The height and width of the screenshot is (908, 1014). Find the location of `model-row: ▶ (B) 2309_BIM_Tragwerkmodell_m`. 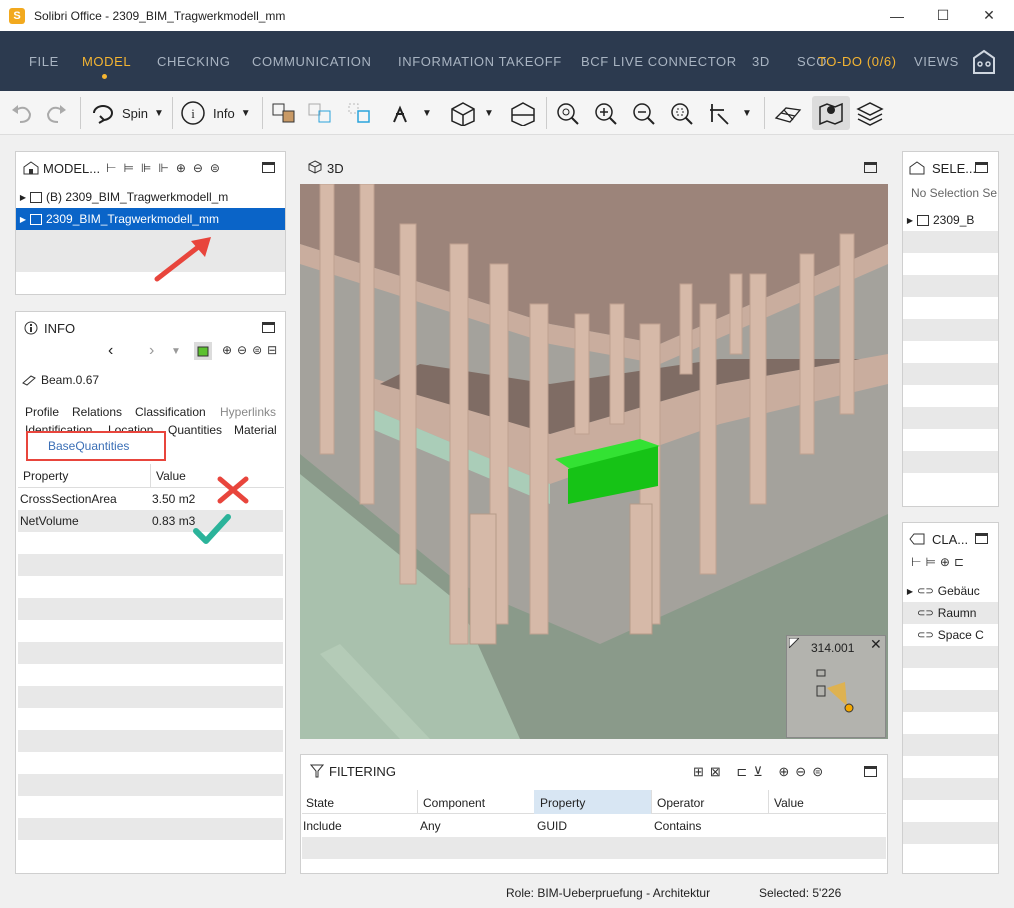

model-row: ▶ (B) 2309_BIM_Tragwerkmodell_m is located at coordinates (150, 197).